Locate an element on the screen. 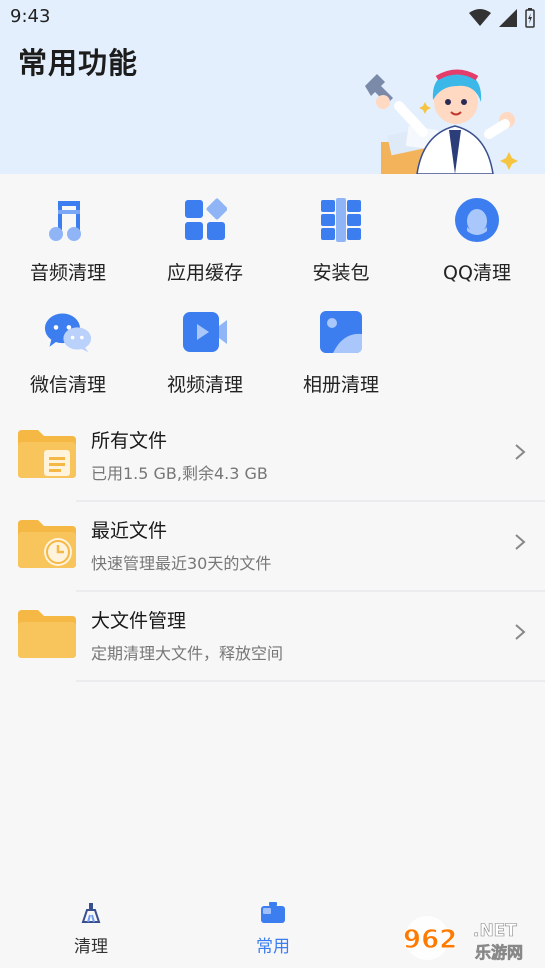 The width and height of the screenshot is (545, 968). signal-icon is located at coordinates (508, 18).